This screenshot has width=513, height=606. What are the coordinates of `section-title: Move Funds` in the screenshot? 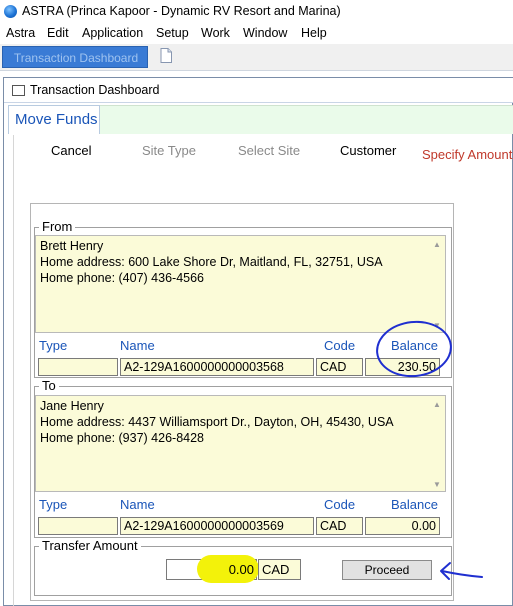 It's located at (56, 119).